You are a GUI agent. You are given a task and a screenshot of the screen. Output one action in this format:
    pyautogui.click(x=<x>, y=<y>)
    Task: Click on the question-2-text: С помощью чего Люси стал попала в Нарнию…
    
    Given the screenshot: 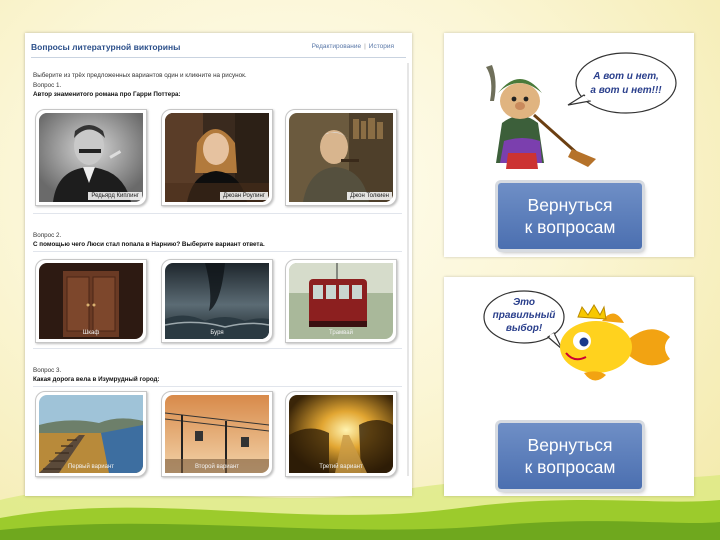 What is the action you would take?
    pyautogui.click(x=149, y=244)
    